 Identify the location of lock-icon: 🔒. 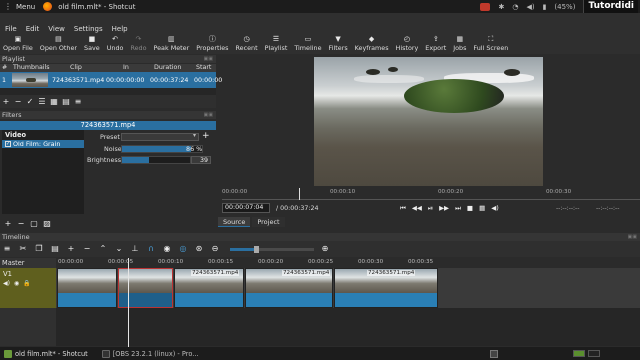
(26, 283).